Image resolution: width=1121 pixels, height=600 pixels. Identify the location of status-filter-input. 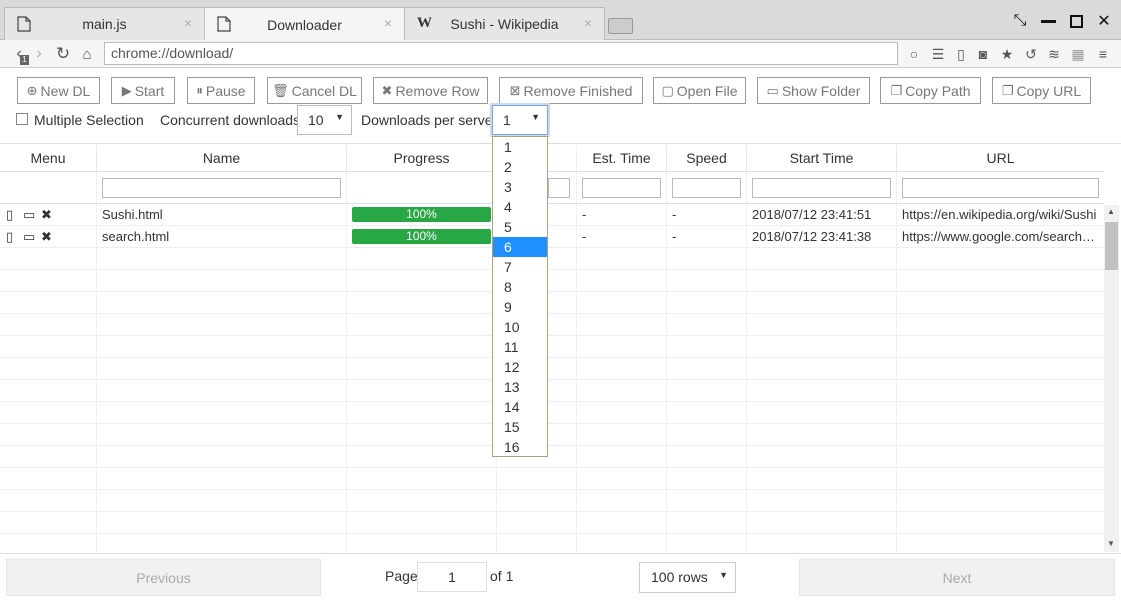
(559, 188).